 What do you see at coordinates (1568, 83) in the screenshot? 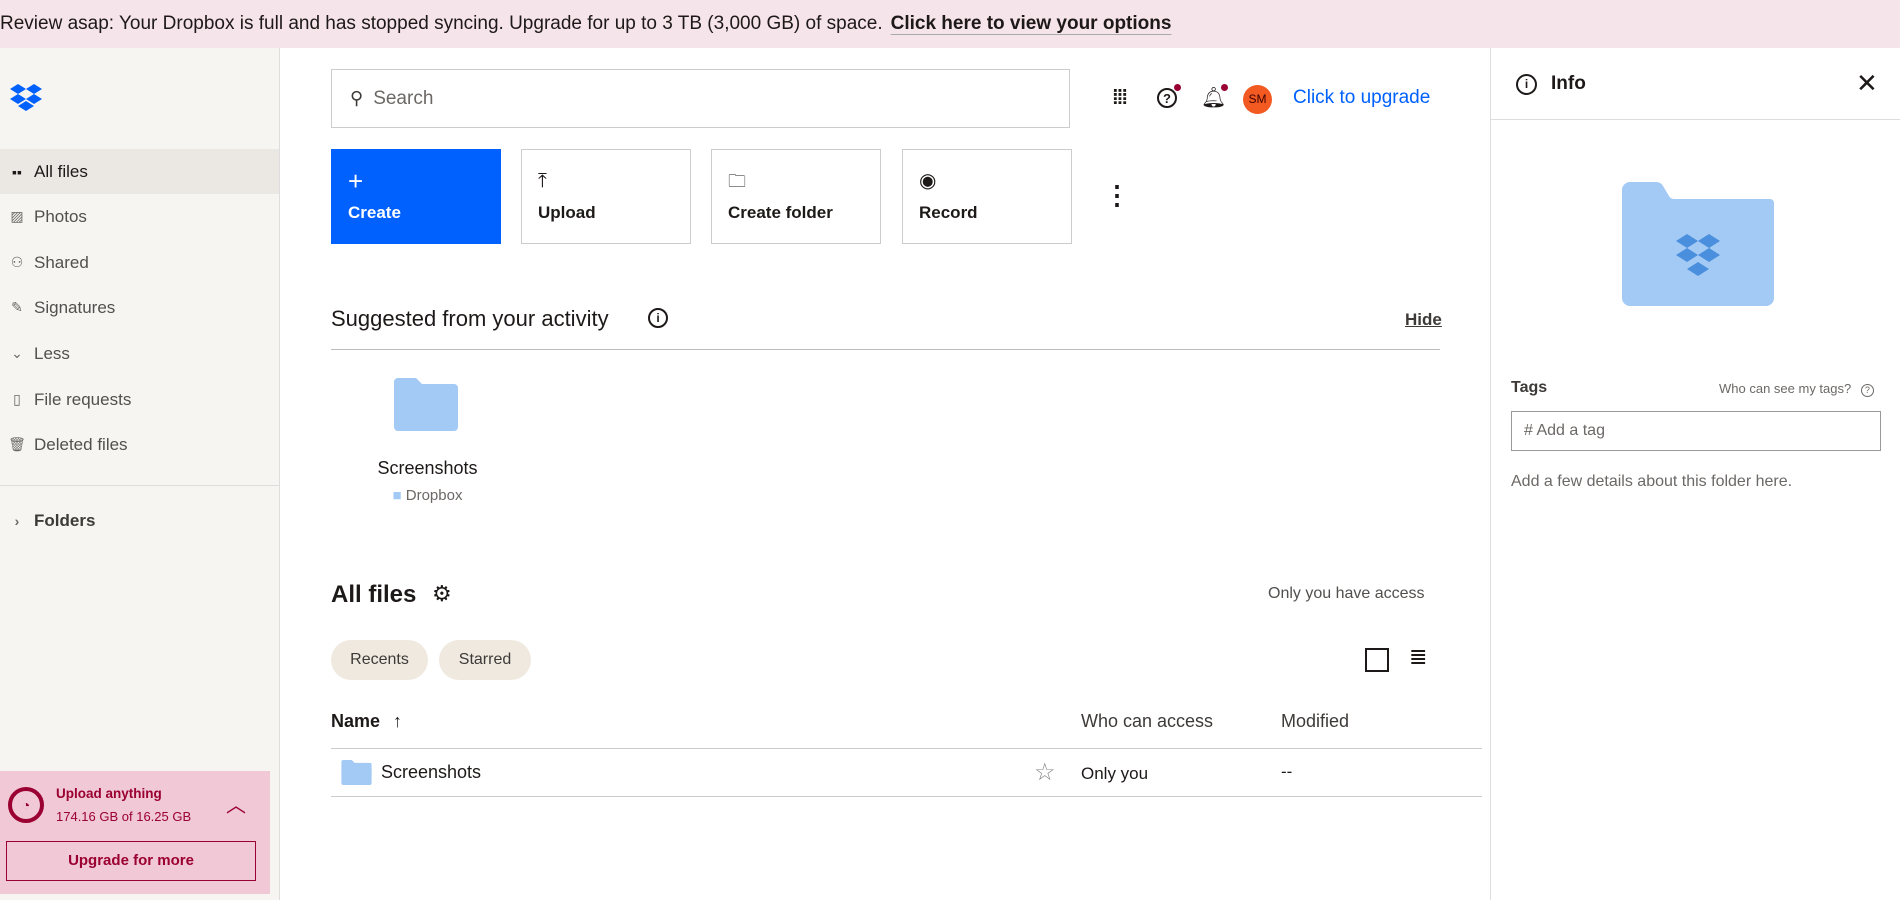
I see `panel-title: Info` at bounding box center [1568, 83].